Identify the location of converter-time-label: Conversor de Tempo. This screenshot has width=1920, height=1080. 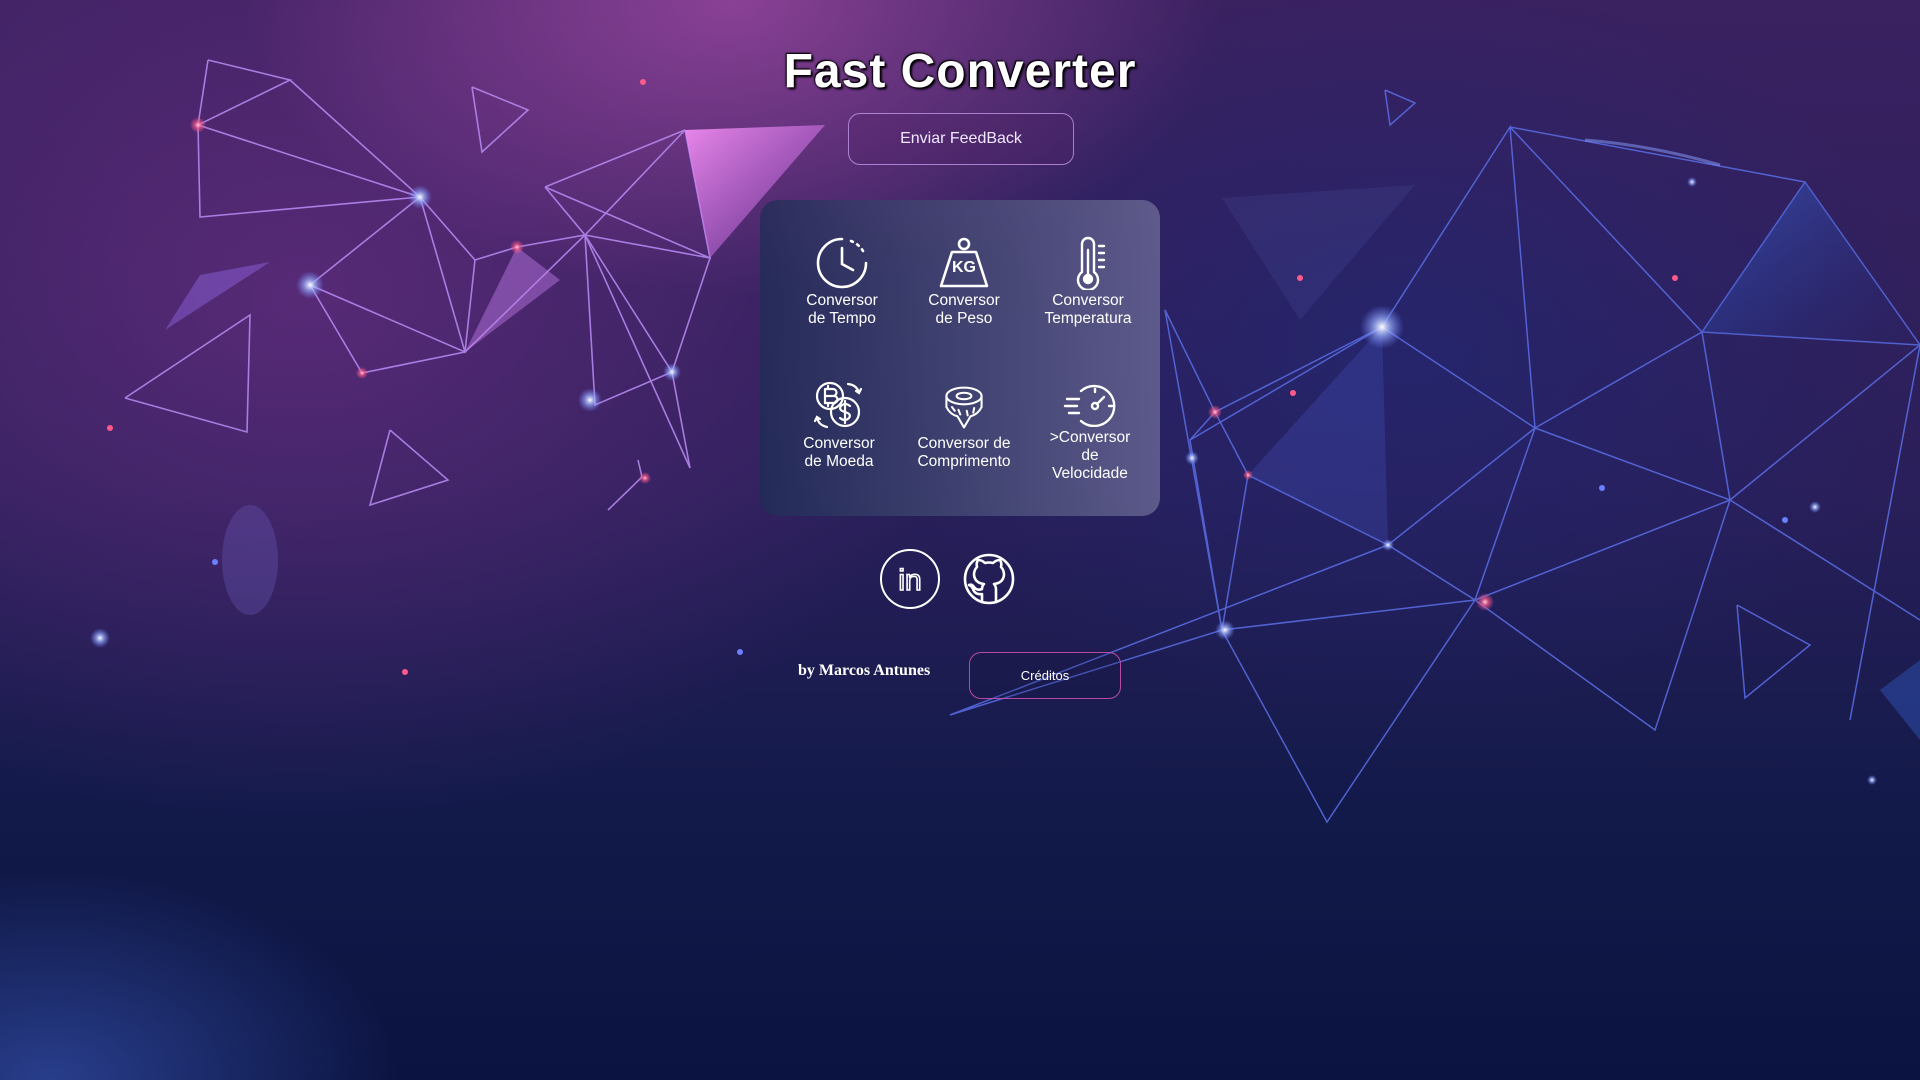
(842, 309).